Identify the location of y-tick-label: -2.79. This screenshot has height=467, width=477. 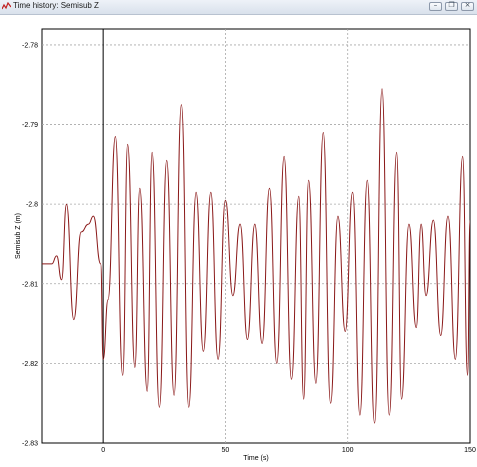
(30, 125).